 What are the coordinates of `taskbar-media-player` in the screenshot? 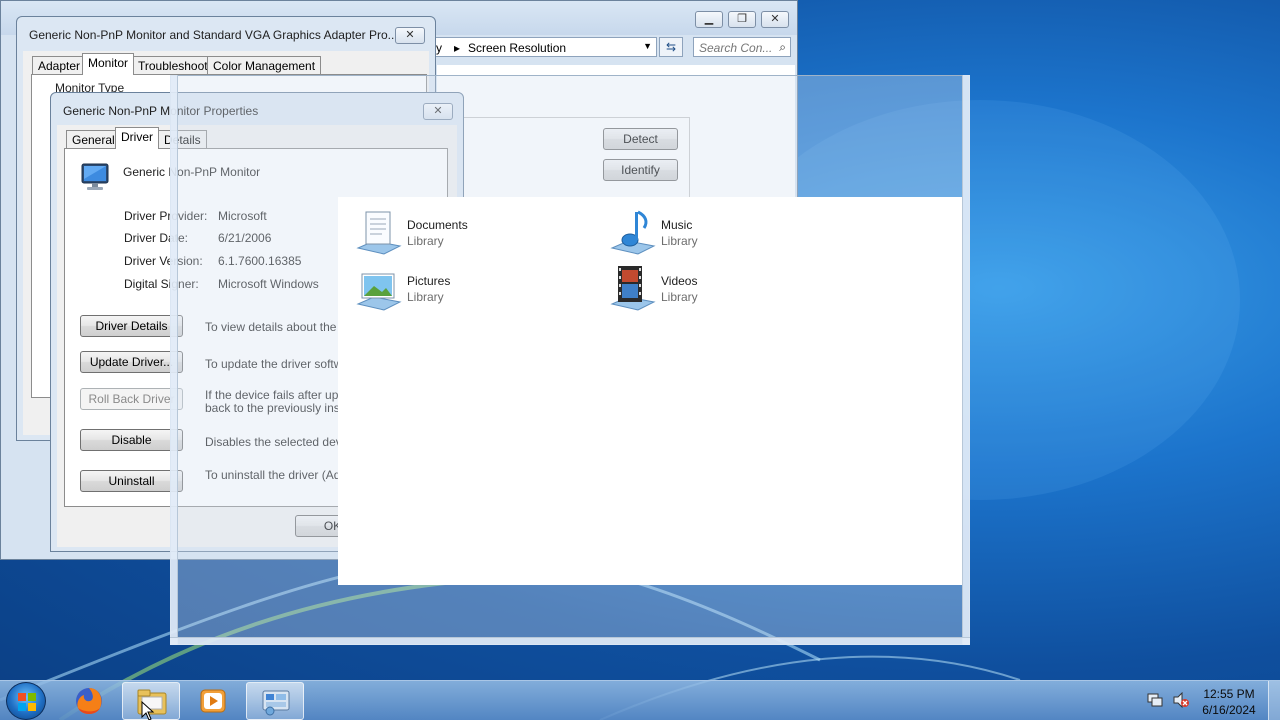 It's located at (213, 701).